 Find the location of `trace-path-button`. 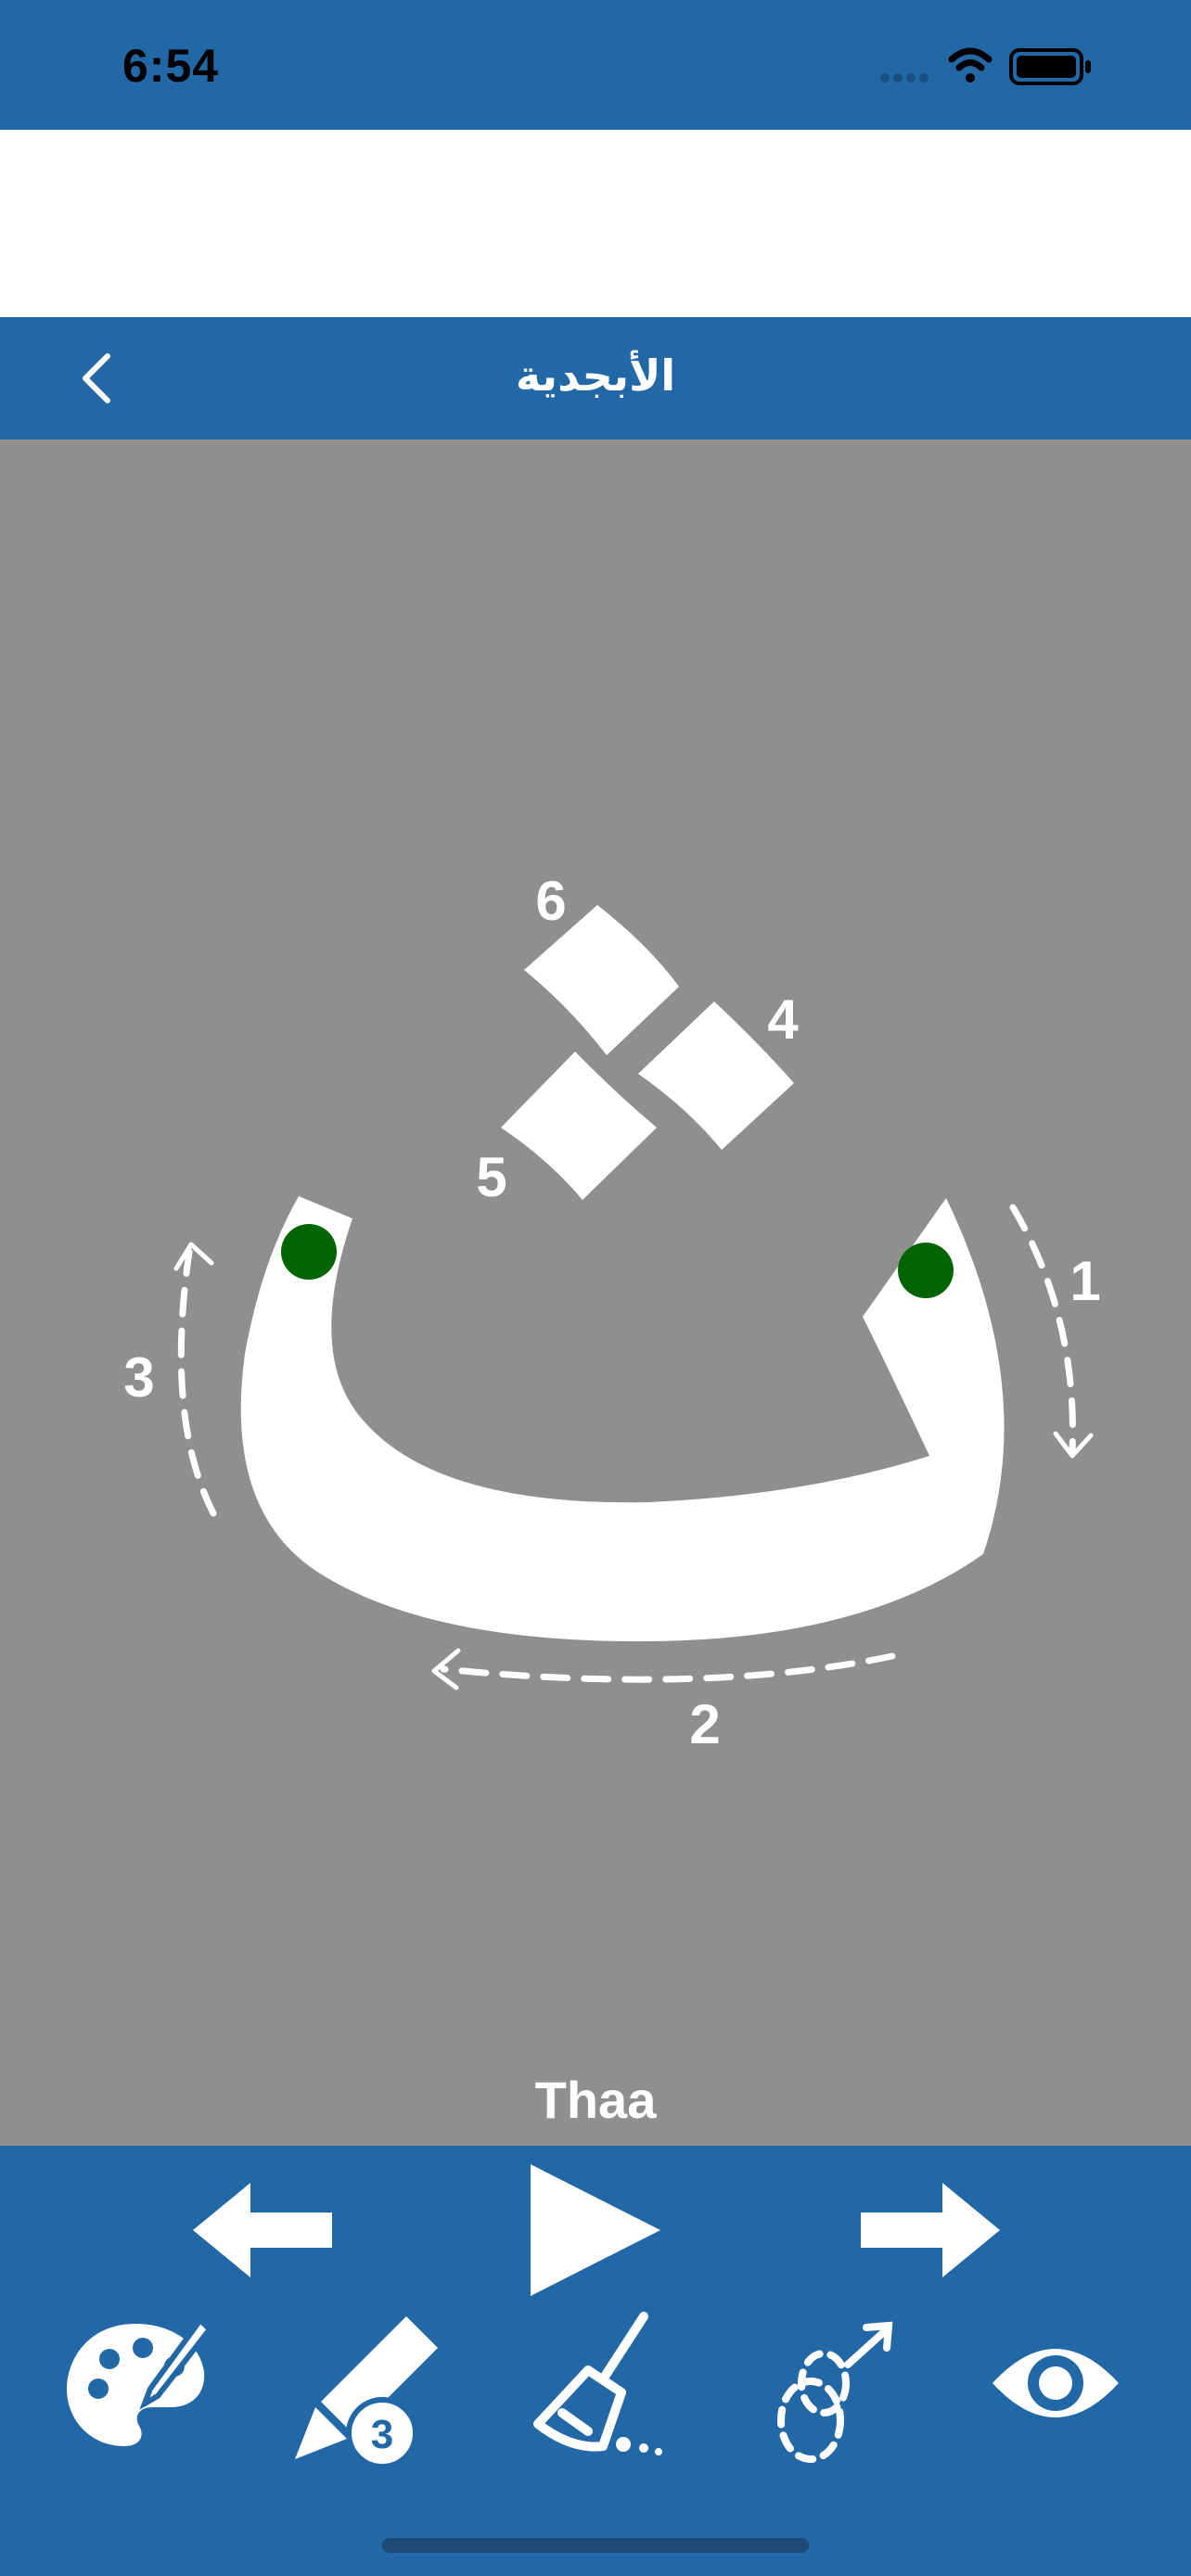

trace-path-button is located at coordinates (834, 2388).